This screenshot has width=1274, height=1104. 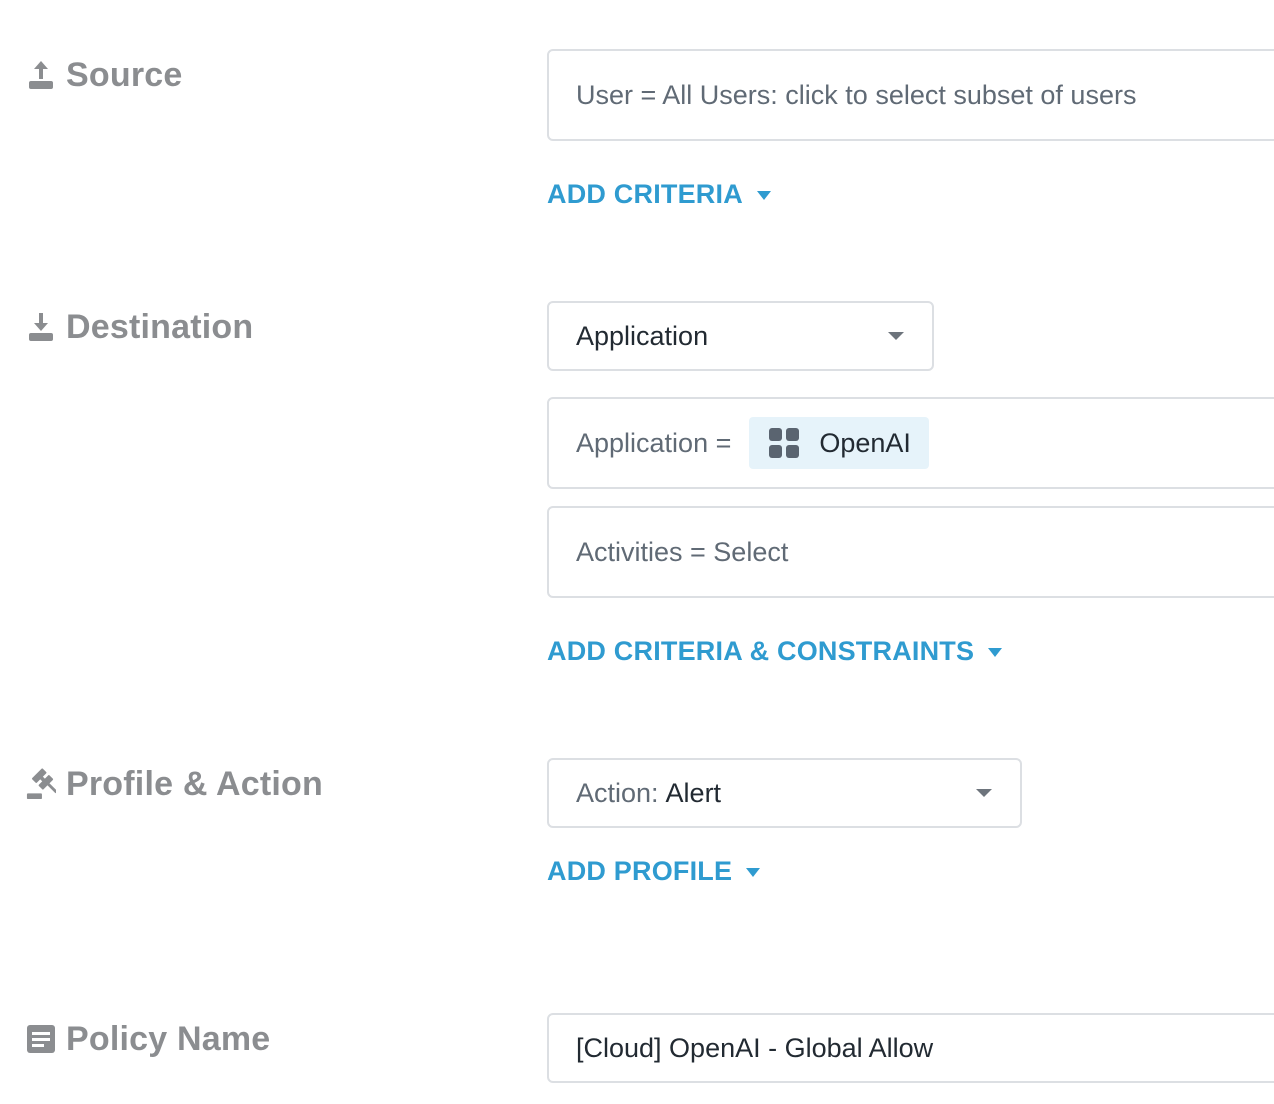 I want to click on download-icon, so click(x=41, y=327).